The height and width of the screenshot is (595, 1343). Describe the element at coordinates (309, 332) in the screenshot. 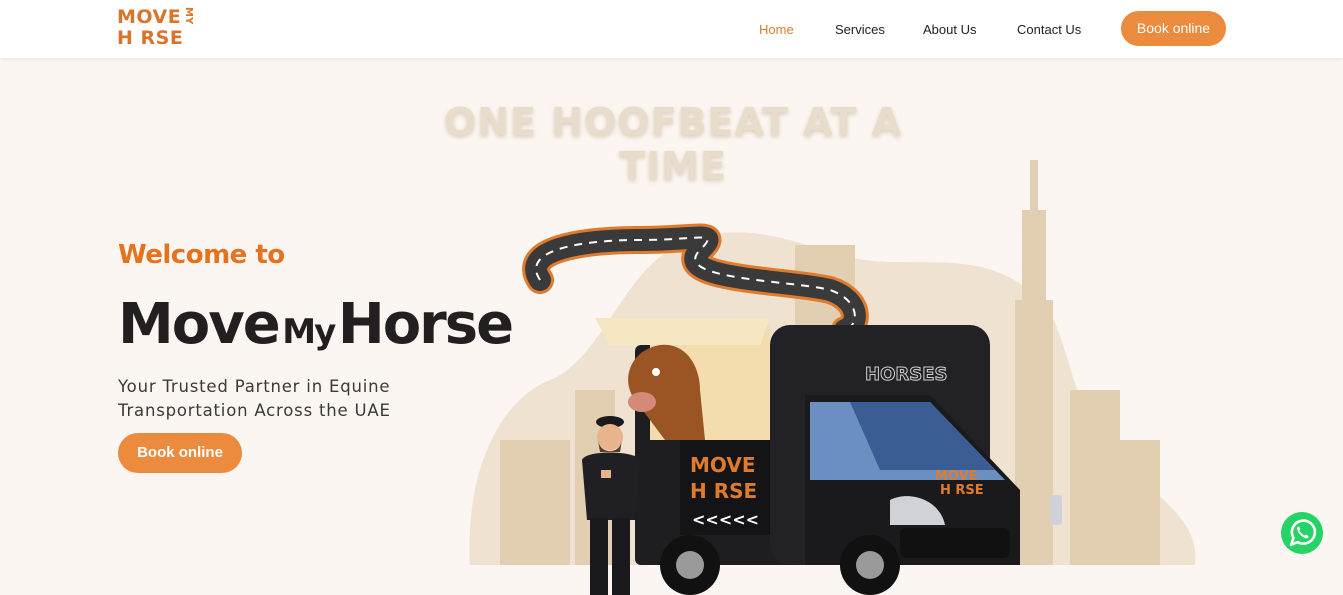

I see `brand-my: My` at that location.